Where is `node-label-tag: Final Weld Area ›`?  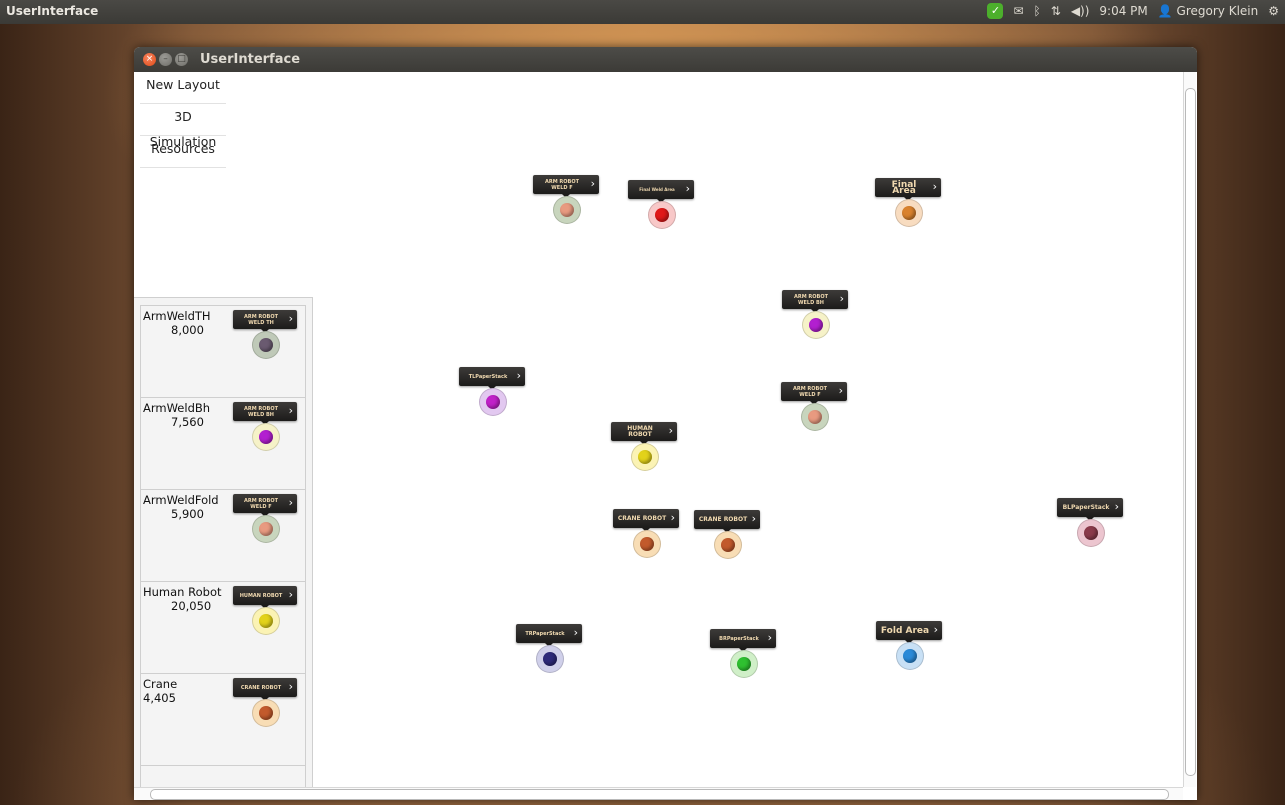
node-label-tag: Final Weld Area › is located at coordinates (661, 191).